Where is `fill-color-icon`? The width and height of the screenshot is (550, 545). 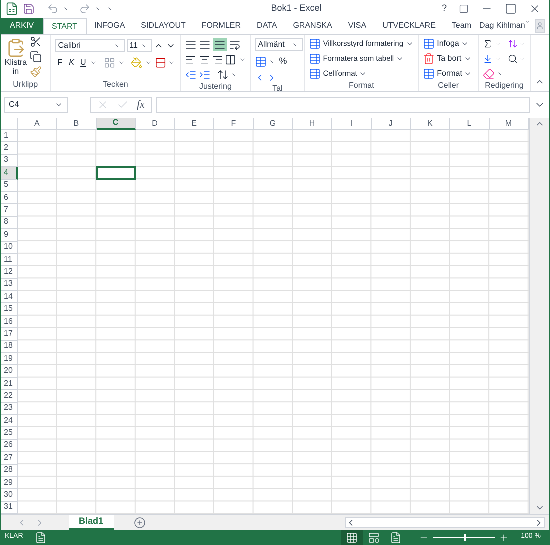 fill-color-icon is located at coordinates (137, 63).